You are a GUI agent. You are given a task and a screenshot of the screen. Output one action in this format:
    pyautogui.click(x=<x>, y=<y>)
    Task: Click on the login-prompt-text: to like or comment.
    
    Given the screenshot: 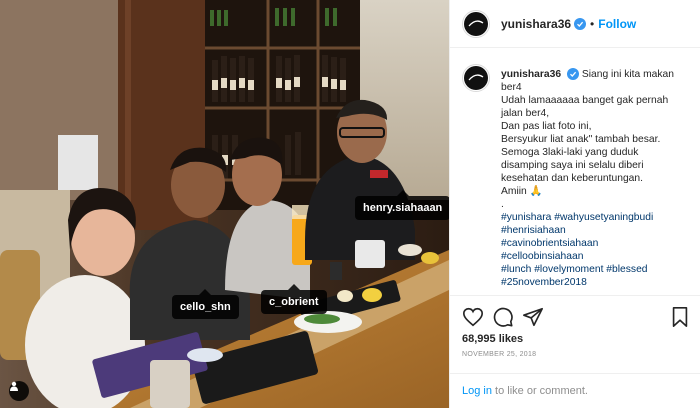 What is the action you would take?
    pyautogui.click(x=539, y=391)
    